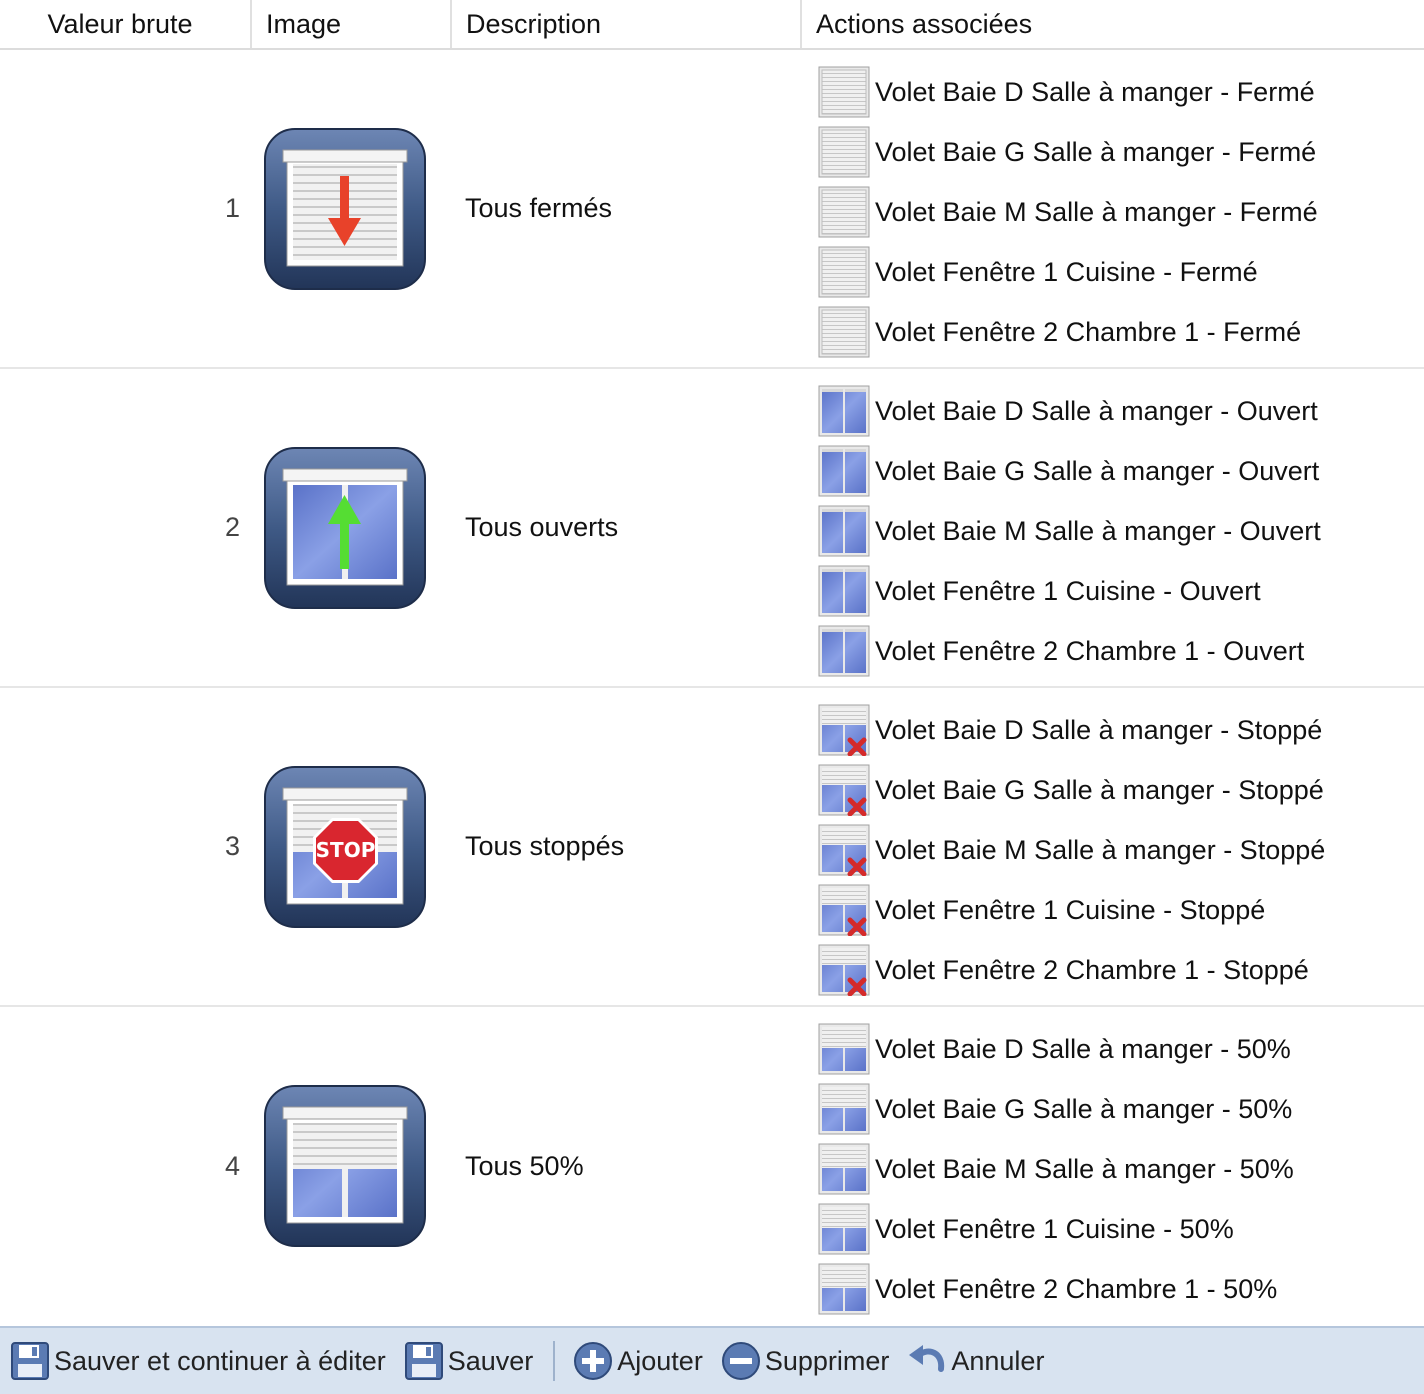  Describe the element at coordinates (660, 1360) in the screenshot. I see `add-label: Ajouter` at that location.